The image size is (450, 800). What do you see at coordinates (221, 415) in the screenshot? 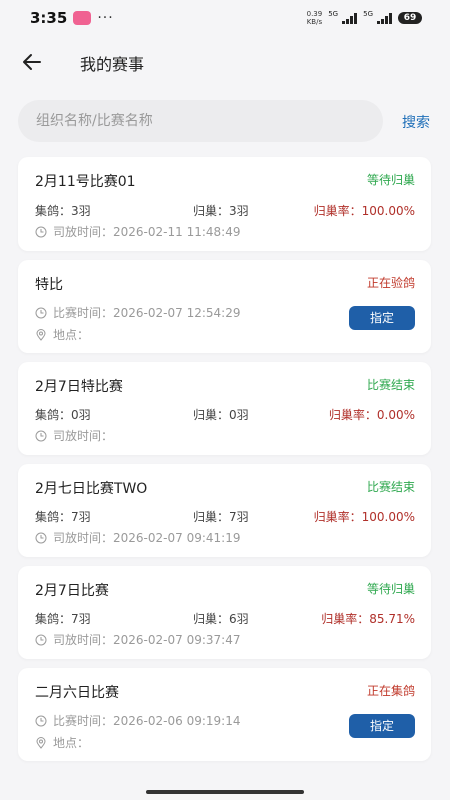
I see `returned-count: 归巢：0羽` at bounding box center [221, 415].